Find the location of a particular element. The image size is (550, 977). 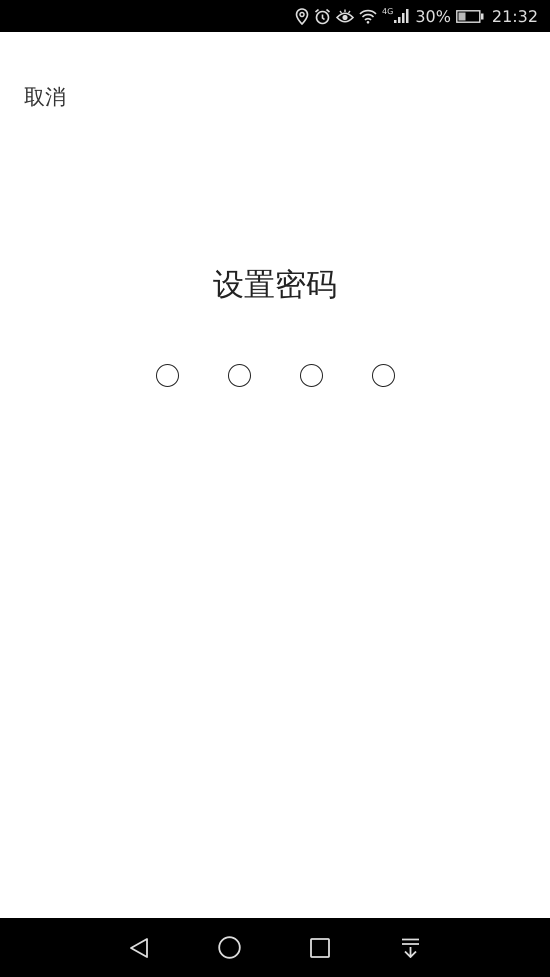

battery-icon is located at coordinates (470, 16).